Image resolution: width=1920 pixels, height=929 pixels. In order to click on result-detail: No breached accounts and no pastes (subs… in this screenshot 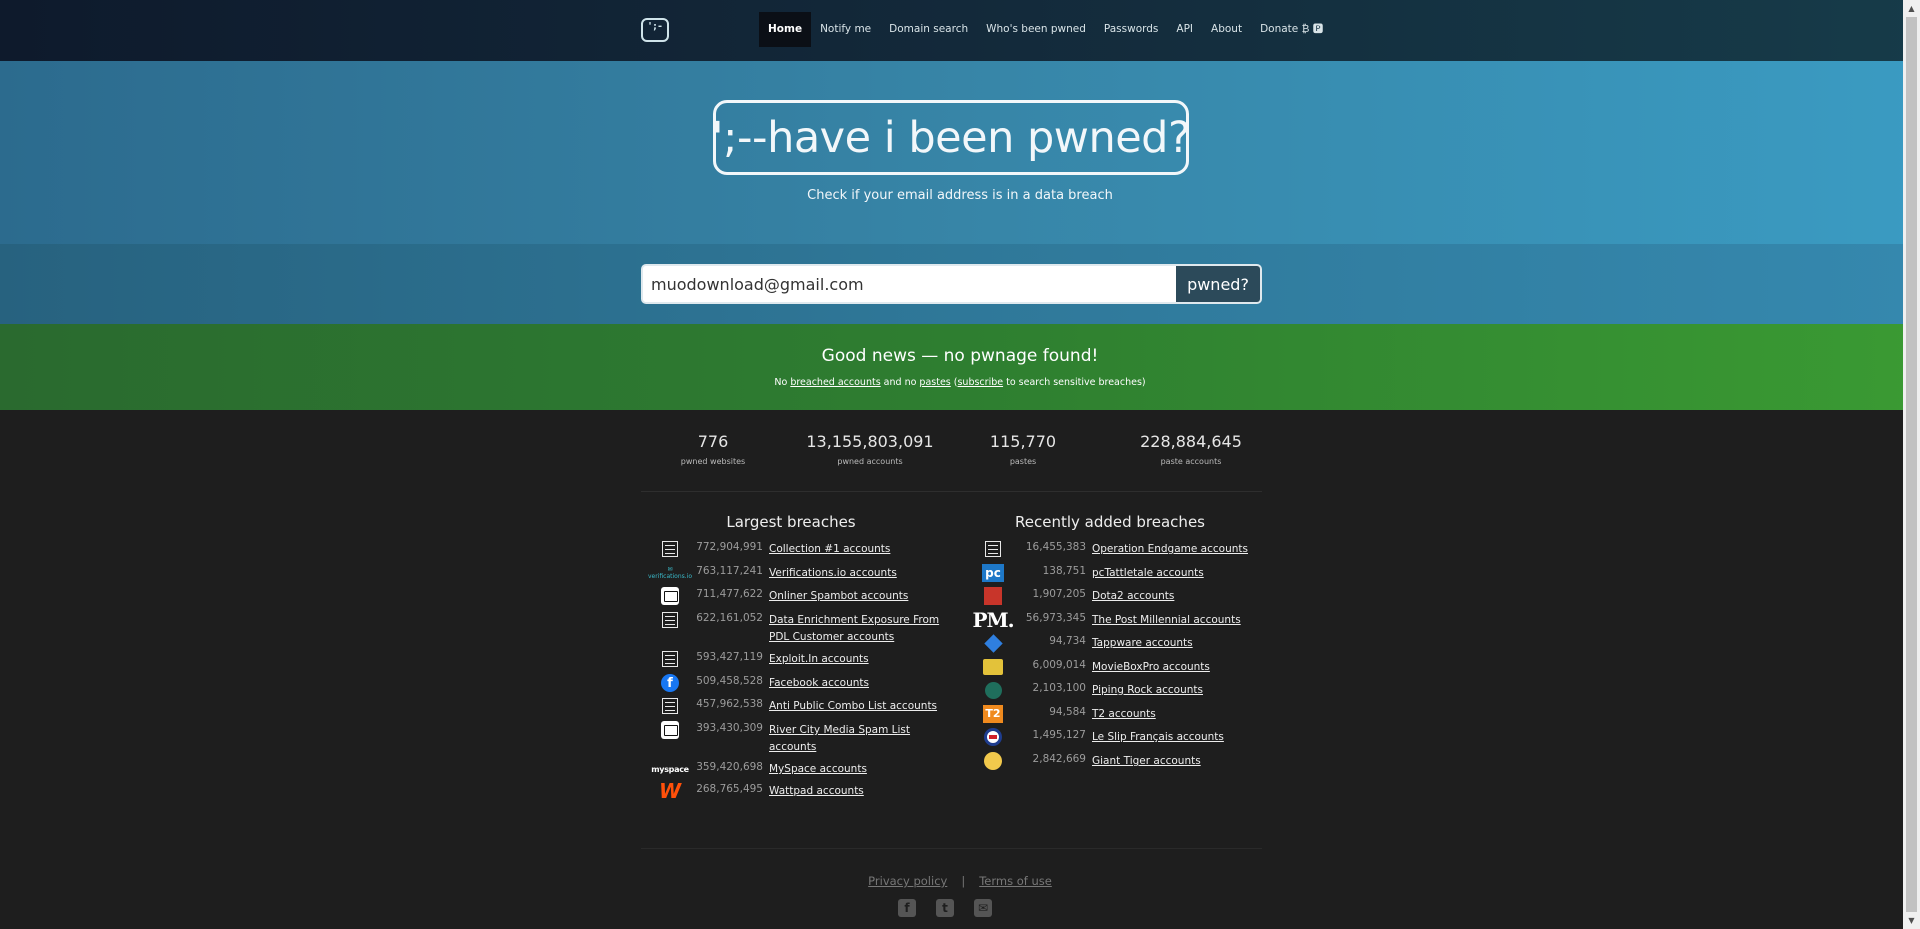, I will do `click(960, 382)`.